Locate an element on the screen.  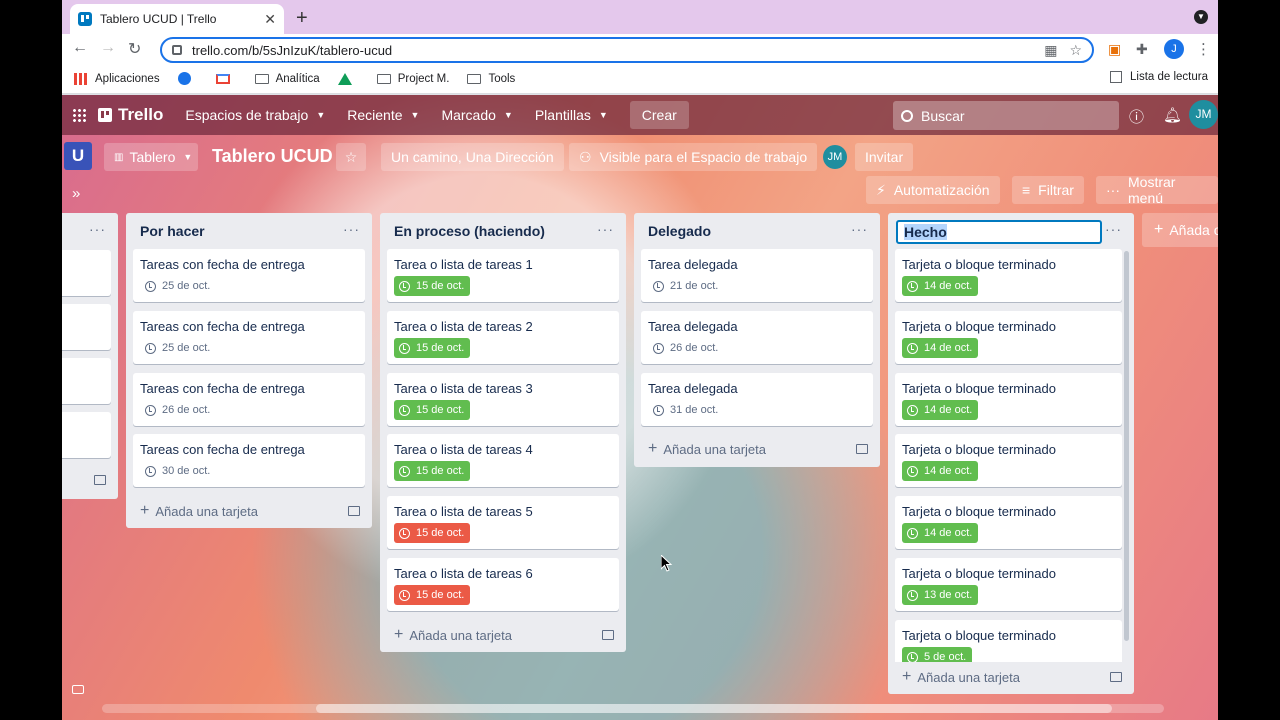
due-date-badge: 30 de oct. is located at coordinates (178, 471).